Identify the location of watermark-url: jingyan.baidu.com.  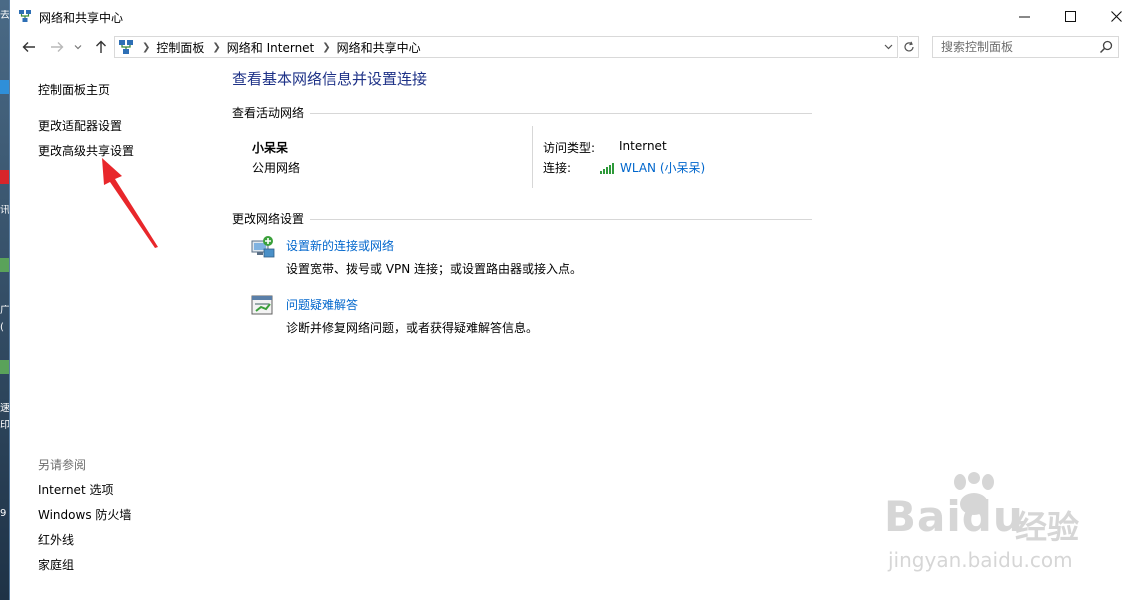
(980, 560).